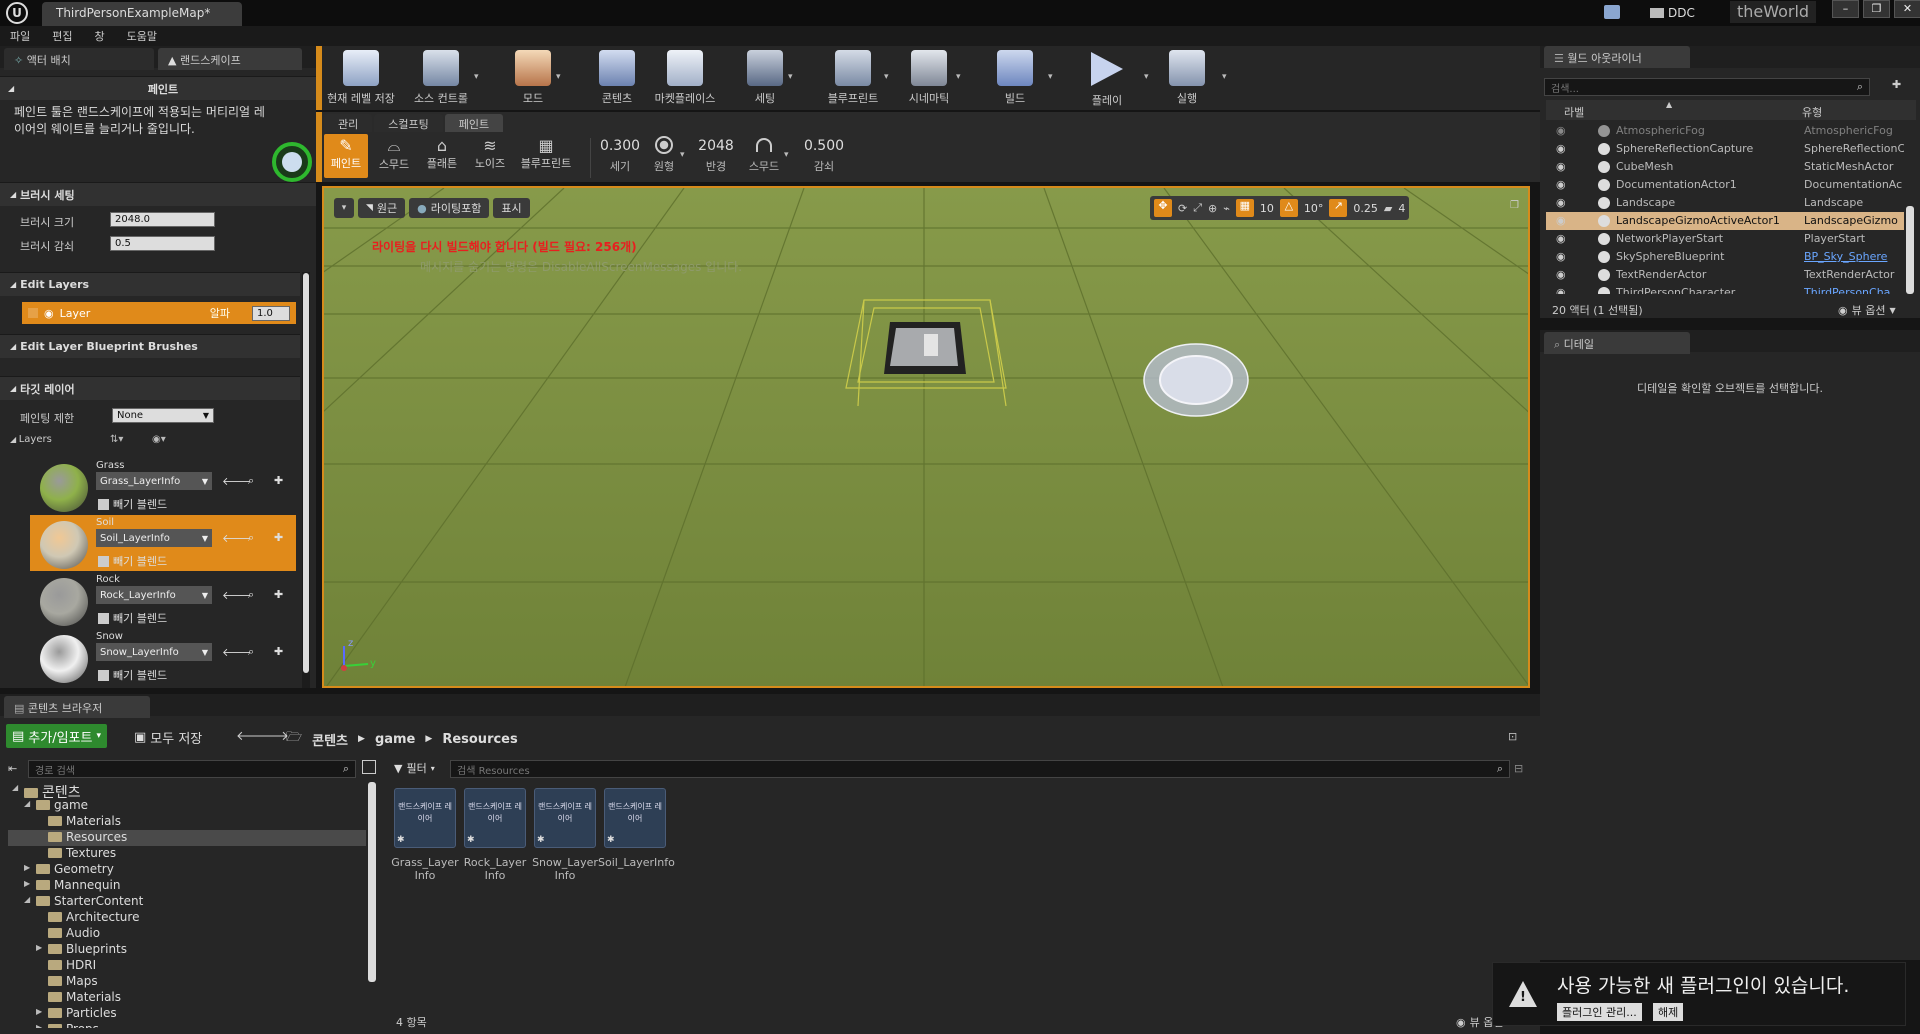 This screenshot has height=1034, width=1920. Describe the element at coordinates (163, 600) in the screenshot. I see `target-layer-rock: Rock Rock_LayerInfo ▼ 🡐 ⌕ ✚ 빼기 블렌드` at that location.